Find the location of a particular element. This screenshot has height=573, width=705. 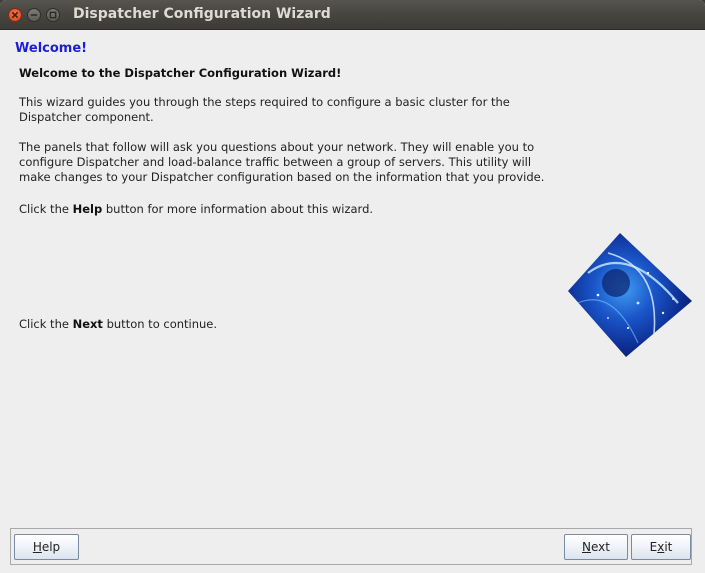

next-hint: Click the Next button to continue. is located at coordinates (289, 324).